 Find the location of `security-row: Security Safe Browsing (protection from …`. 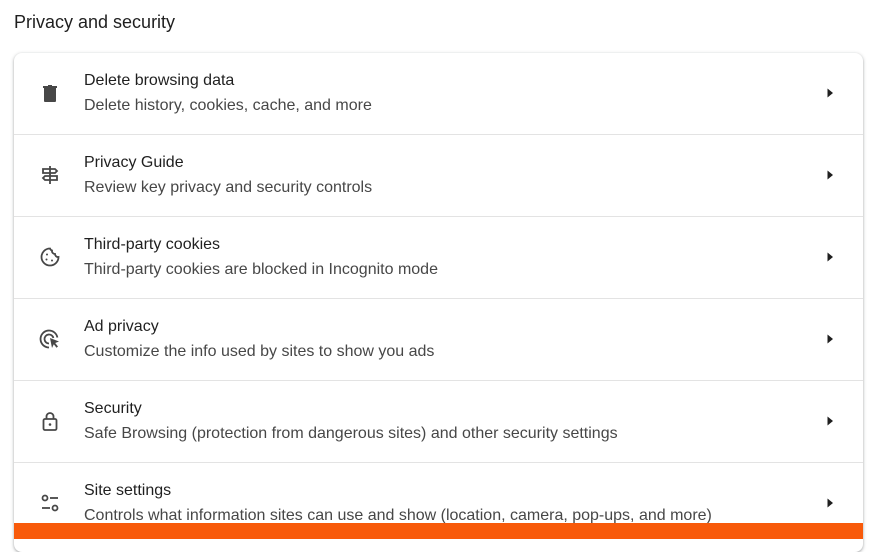

security-row: Security Safe Browsing (protection from … is located at coordinates (438, 422).